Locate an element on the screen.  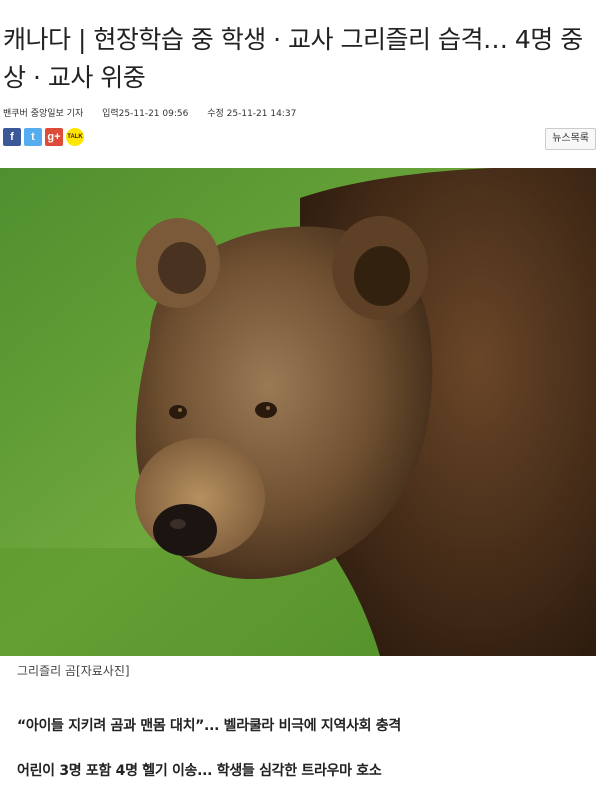
modified-time: 수정 25-11-21 14:37 is located at coordinates (252, 114).